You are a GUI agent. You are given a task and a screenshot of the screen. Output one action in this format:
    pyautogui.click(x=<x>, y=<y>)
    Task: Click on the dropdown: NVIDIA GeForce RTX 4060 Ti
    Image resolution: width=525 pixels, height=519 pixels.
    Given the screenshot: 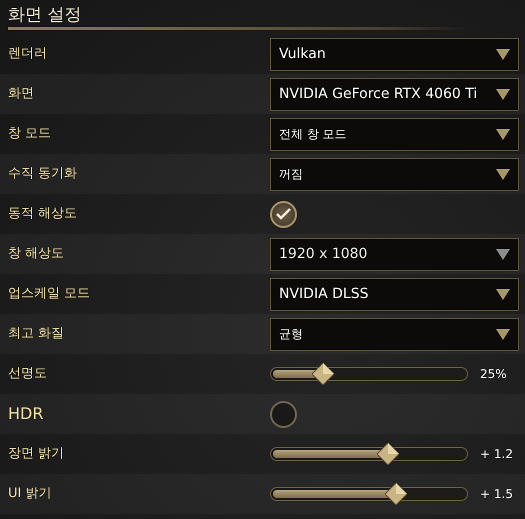 What is the action you would take?
    pyautogui.click(x=394, y=94)
    